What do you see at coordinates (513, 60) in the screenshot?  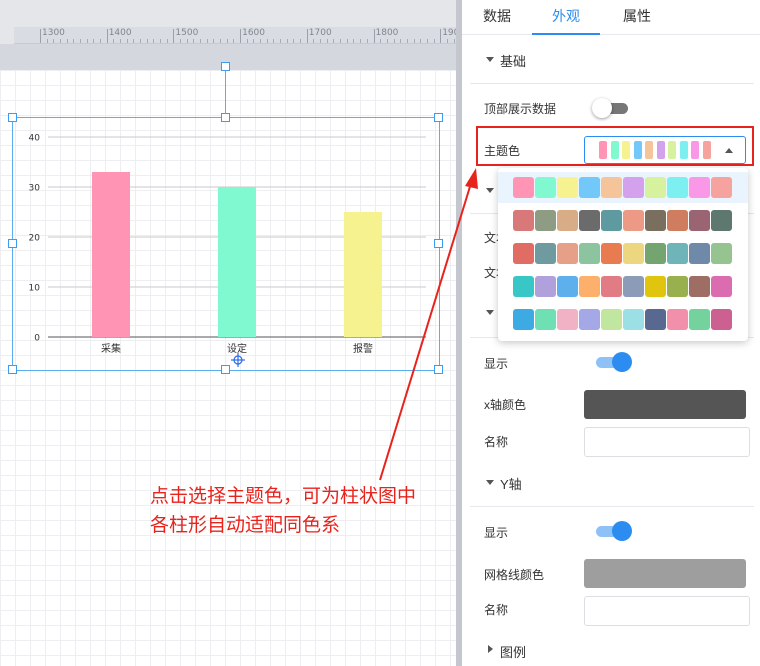 I see `section-basic: 基础` at bounding box center [513, 60].